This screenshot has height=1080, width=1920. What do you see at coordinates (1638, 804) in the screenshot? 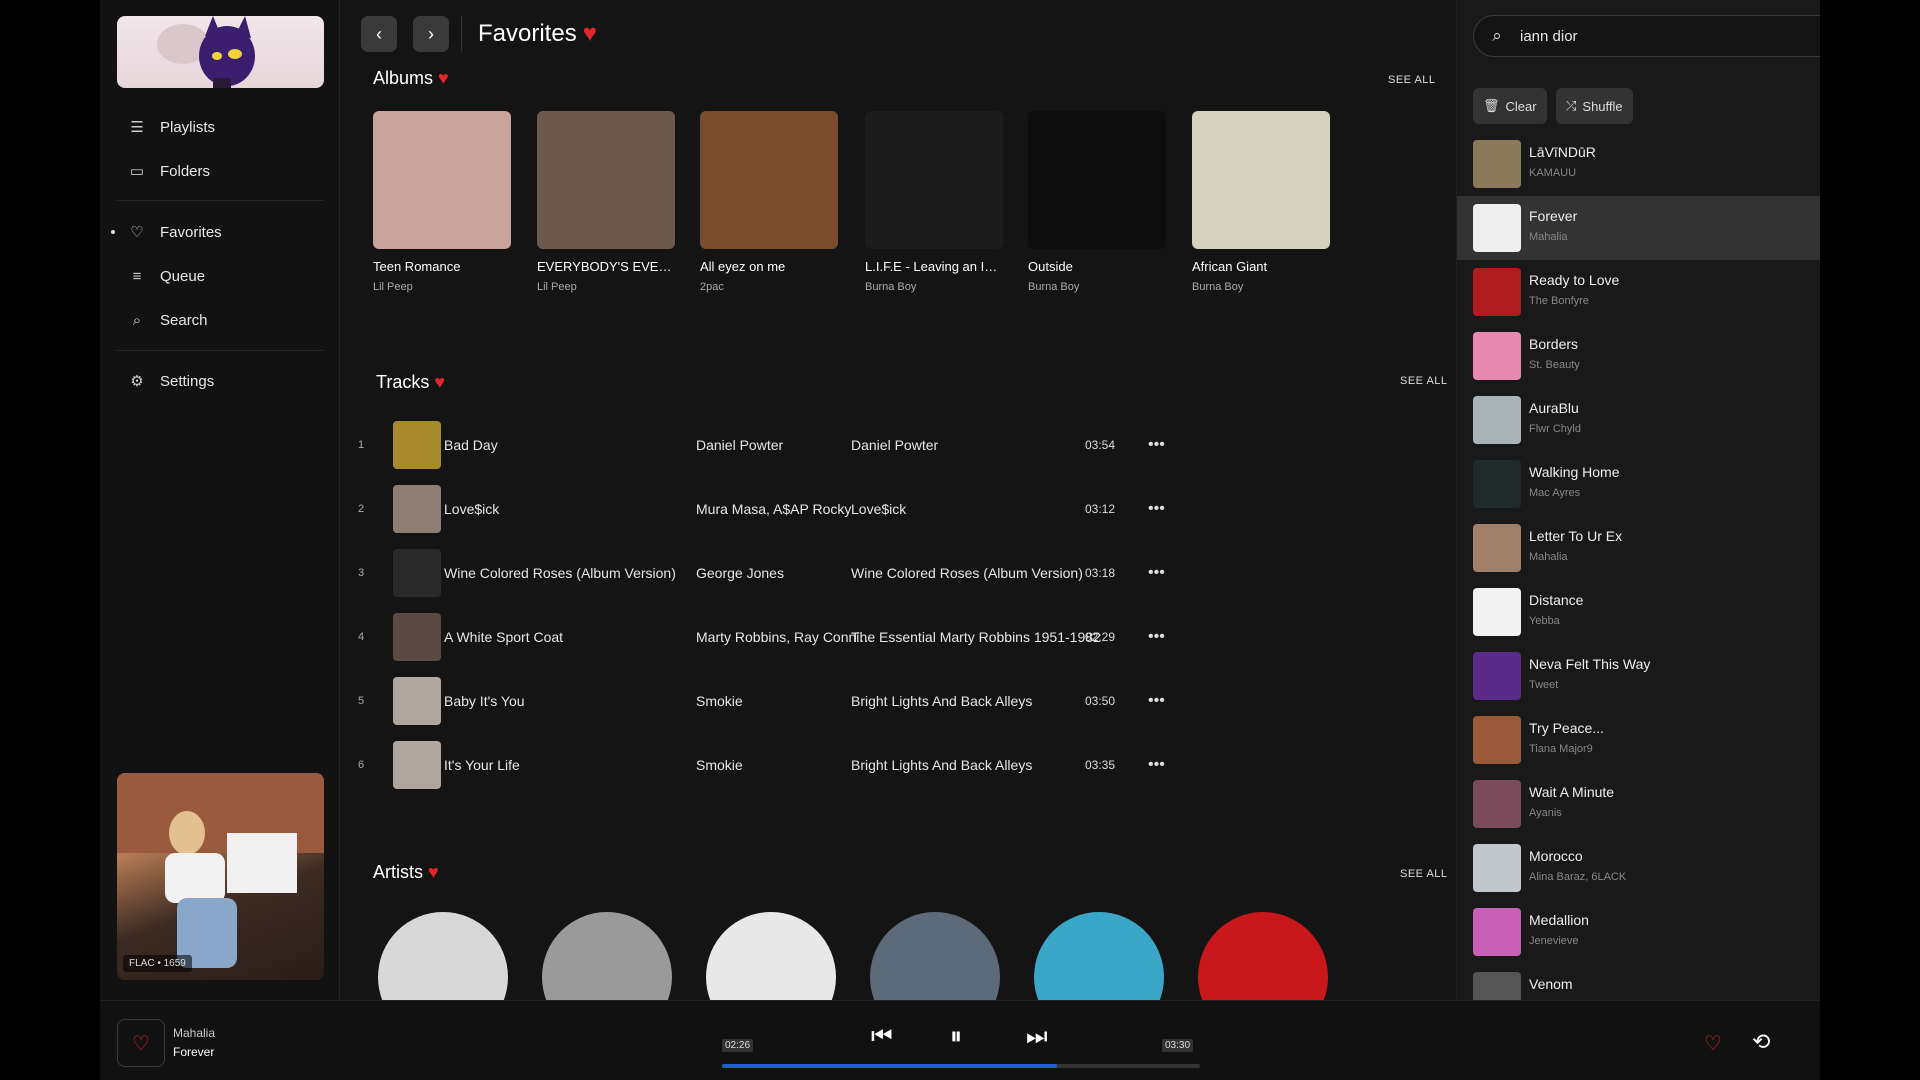
I see `queue-item: Wait A Minute Ayanis` at bounding box center [1638, 804].